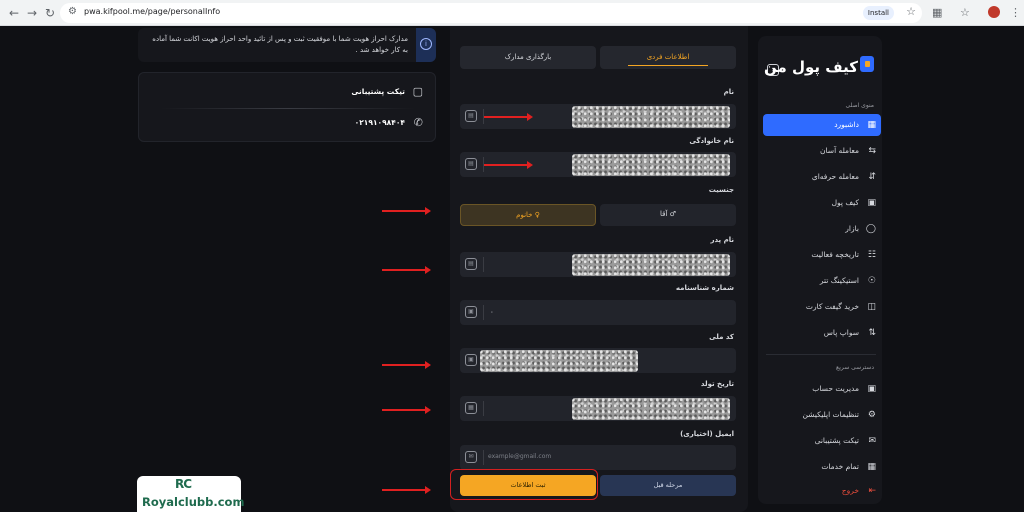  Describe the element at coordinates (855, 367) in the screenshot. I see `section-title-quick: دسترسی سریع` at that location.